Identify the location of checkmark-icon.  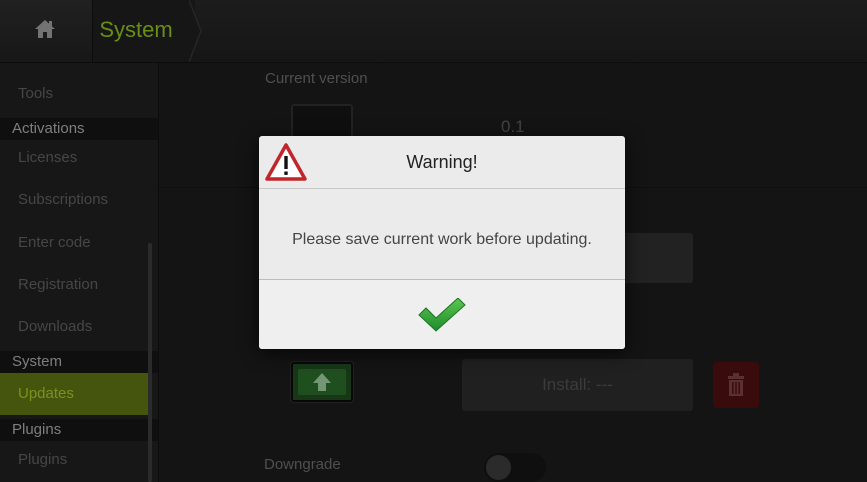
(442, 315).